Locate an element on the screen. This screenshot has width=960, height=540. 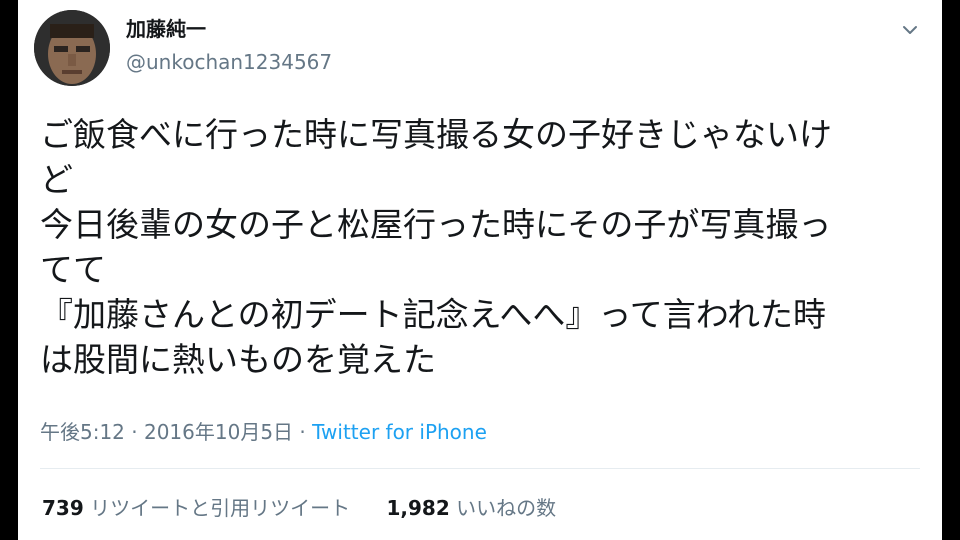
tweet-stats: 739 リツイートと引用リツイート 1,982 いいねの数 is located at coordinates (299, 508).